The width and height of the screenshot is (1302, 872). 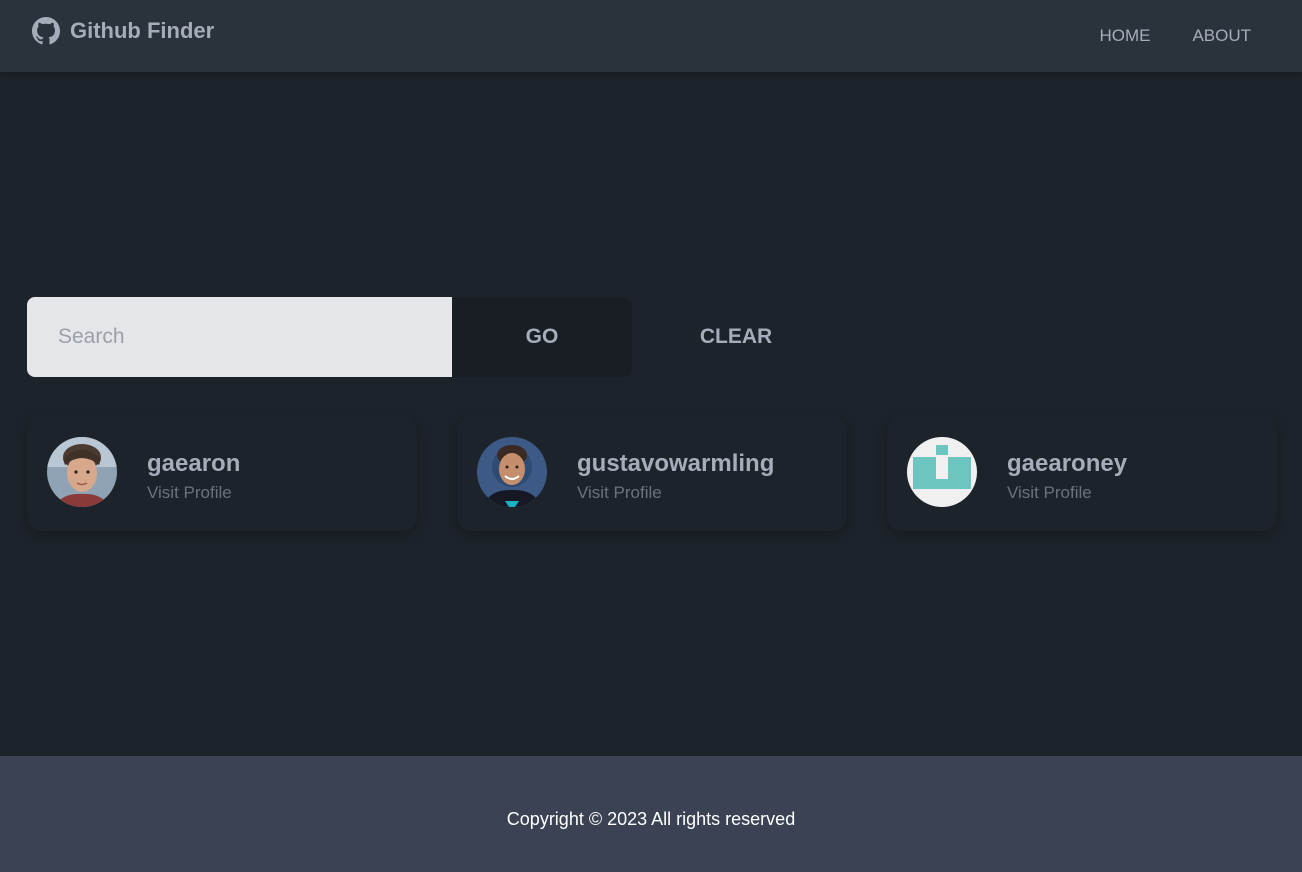 I want to click on username: gaearoney, so click(x=1067, y=463).